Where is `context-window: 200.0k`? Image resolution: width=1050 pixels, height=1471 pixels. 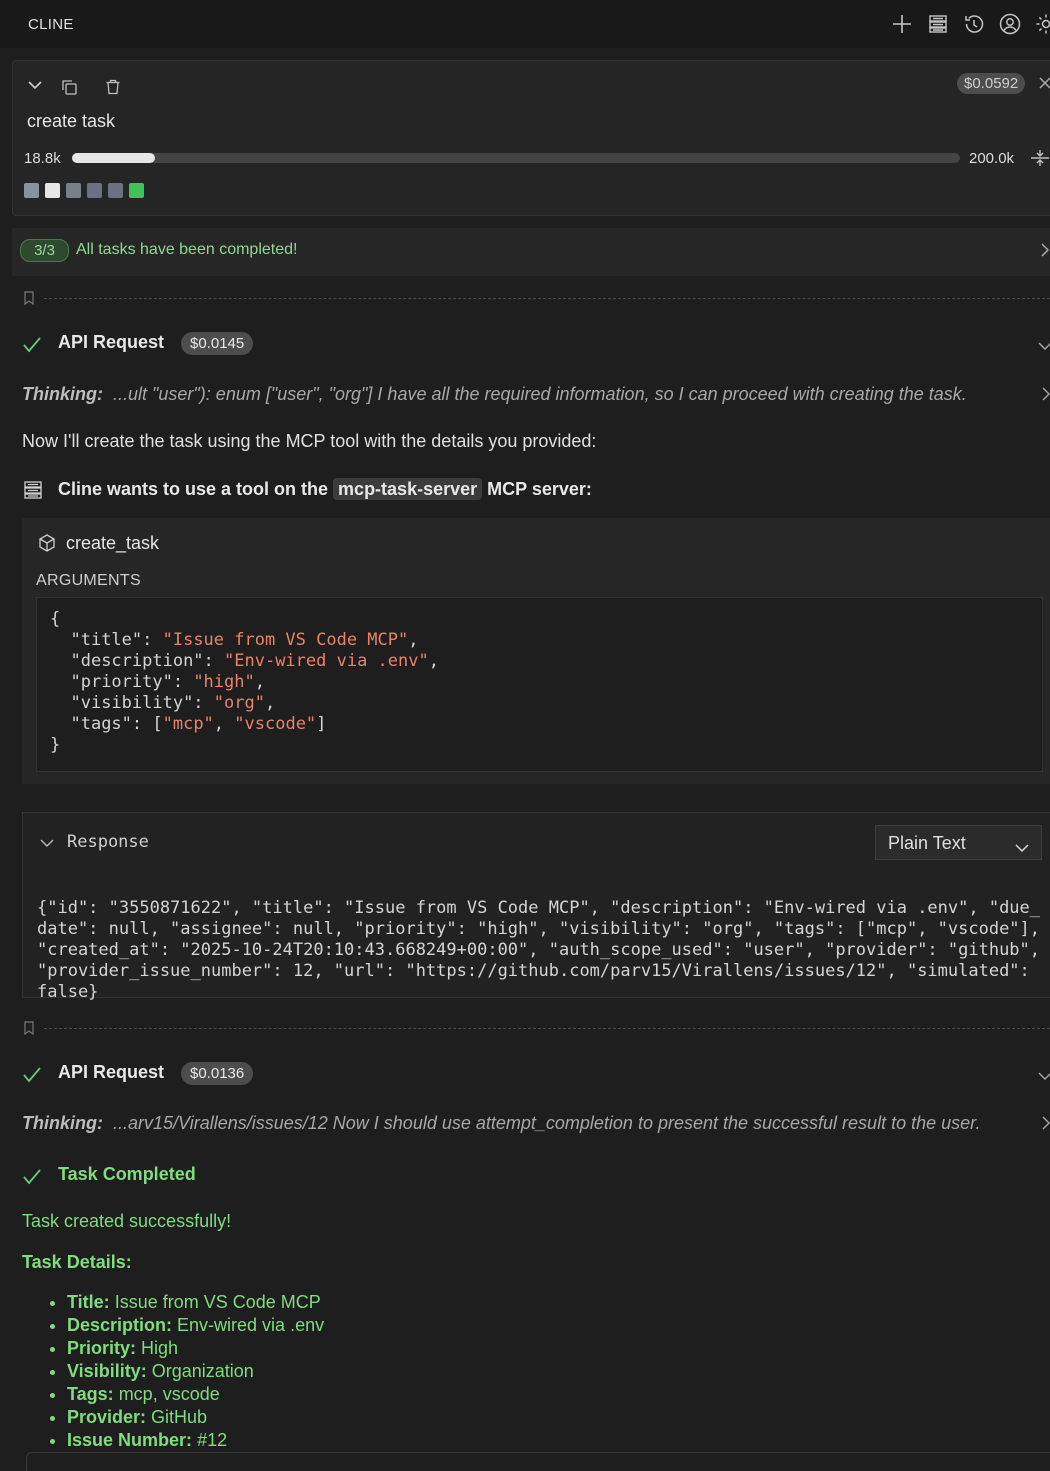
context-window: 200.0k is located at coordinates (992, 158).